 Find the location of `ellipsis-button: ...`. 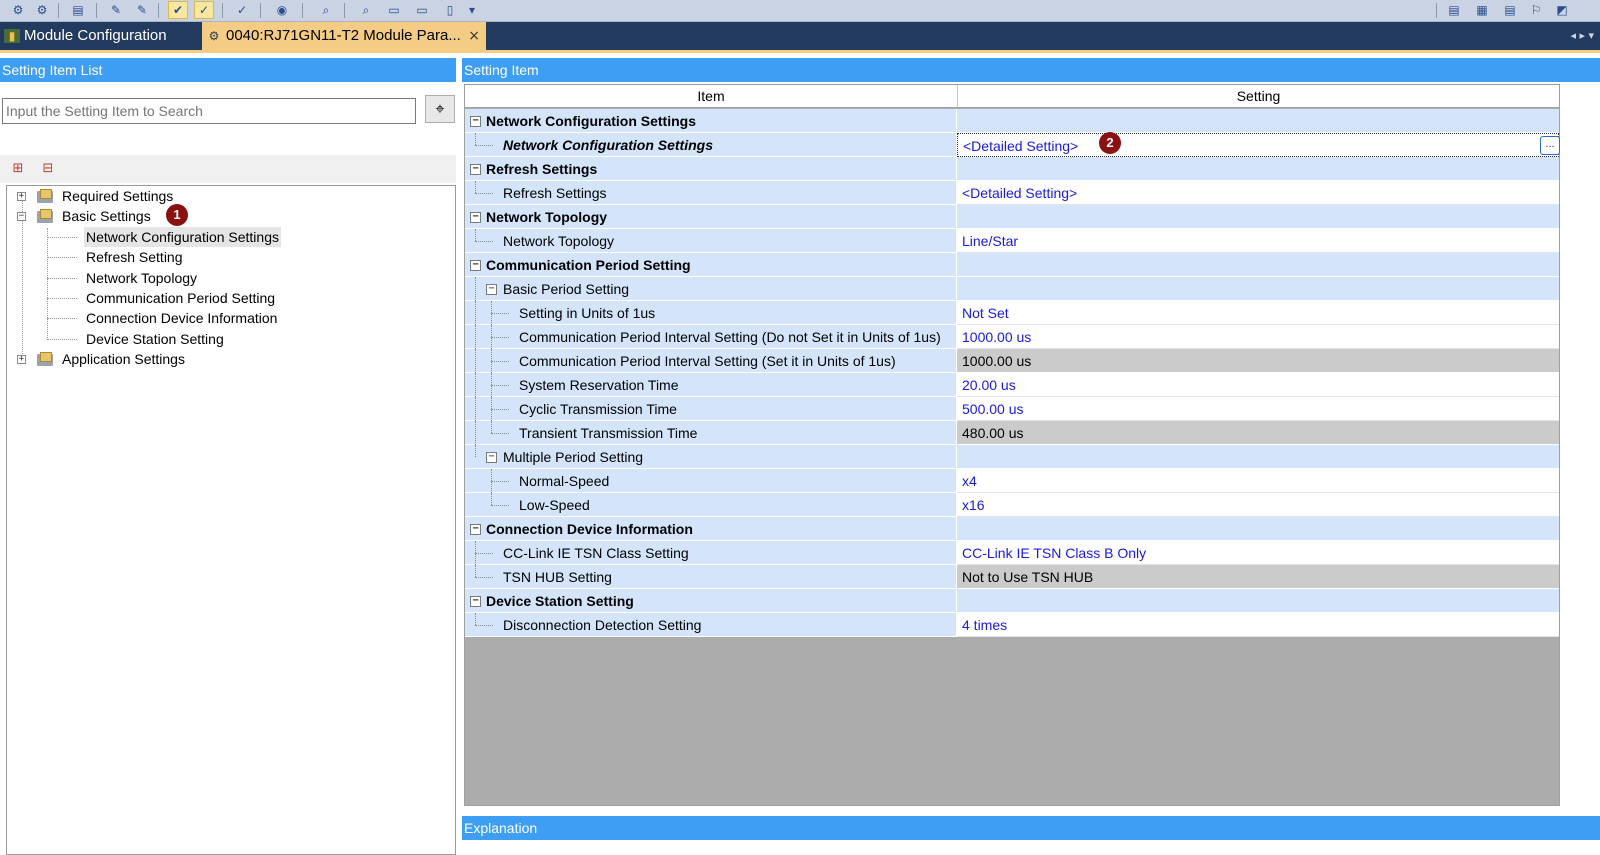

ellipsis-button: ... is located at coordinates (1550, 145).